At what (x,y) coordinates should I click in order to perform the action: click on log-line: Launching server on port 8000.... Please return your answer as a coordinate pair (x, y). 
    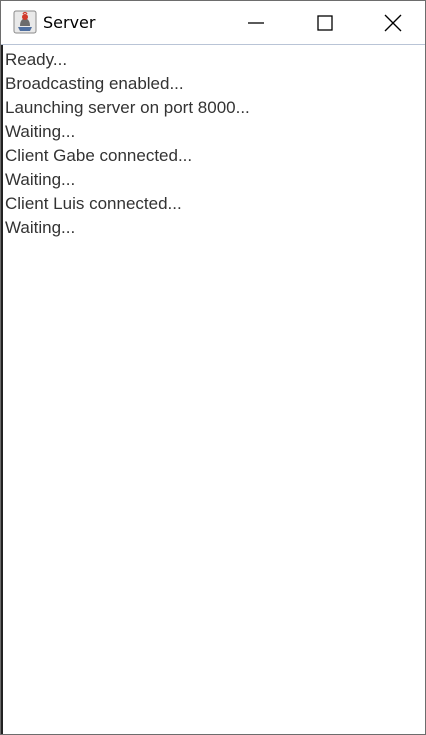
    Looking at the image, I should click on (127, 107).